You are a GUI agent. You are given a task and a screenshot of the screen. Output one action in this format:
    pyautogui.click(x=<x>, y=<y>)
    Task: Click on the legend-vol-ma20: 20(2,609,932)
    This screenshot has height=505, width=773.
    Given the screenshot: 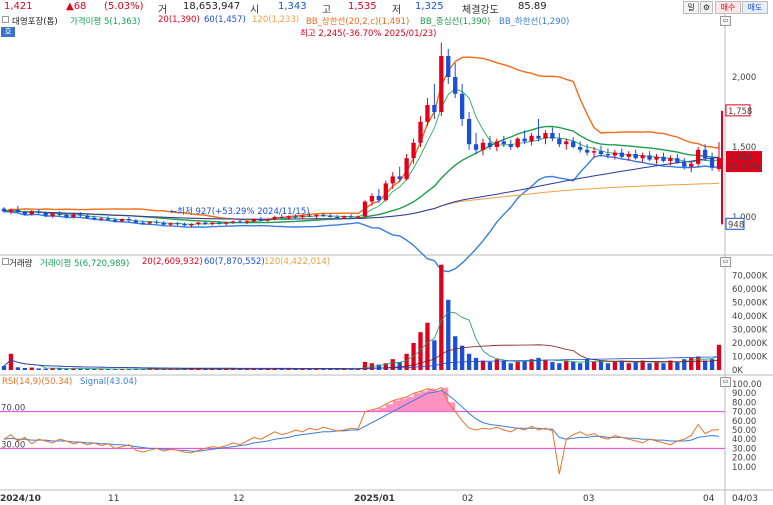 What is the action you would take?
    pyautogui.click(x=172, y=262)
    